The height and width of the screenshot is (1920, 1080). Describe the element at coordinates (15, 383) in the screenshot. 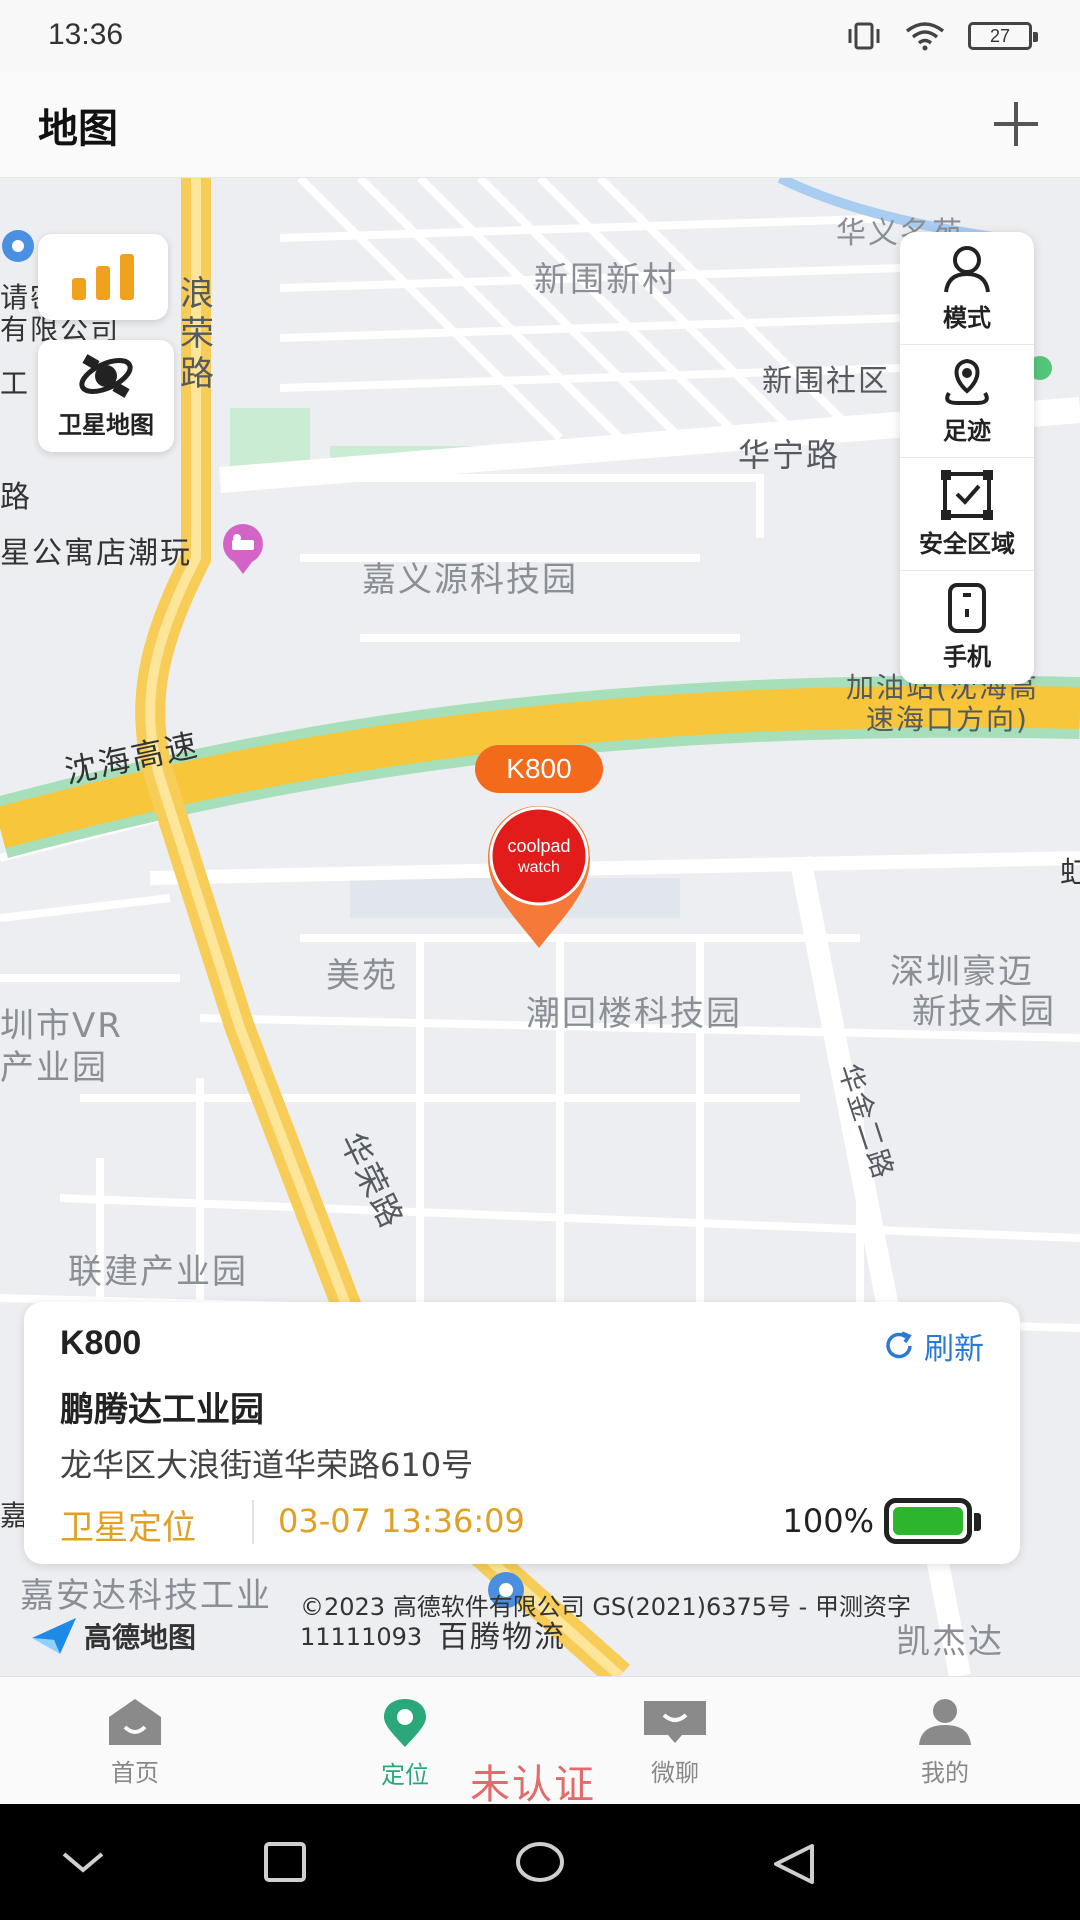

I see `map-label: 工` at that location.